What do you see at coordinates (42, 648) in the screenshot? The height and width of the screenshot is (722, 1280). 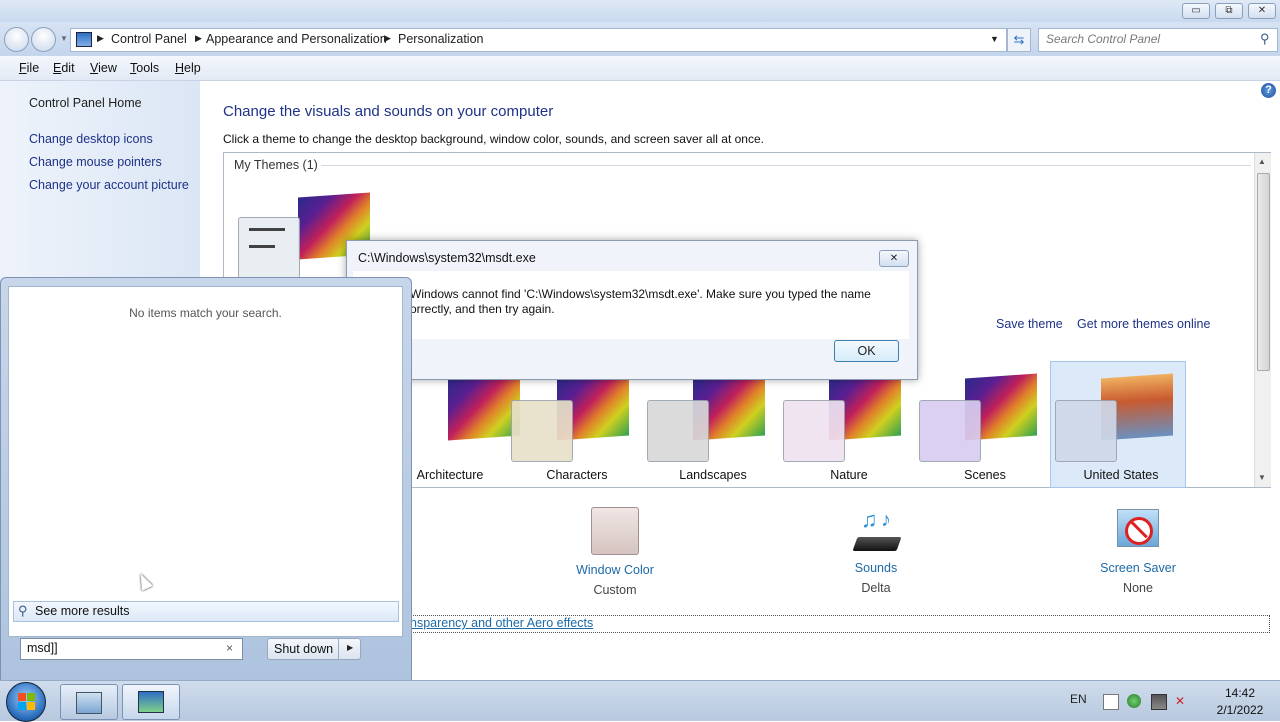 I see `start-search-value: msd]]` at bounding box center [42, 648].